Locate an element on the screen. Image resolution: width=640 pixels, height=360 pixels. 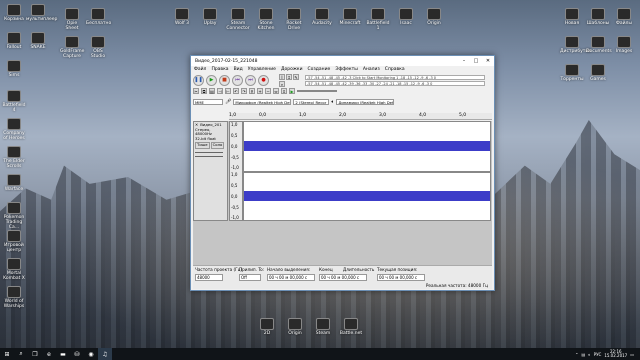
minimize-icon: – is located at coordinates (464, 61).